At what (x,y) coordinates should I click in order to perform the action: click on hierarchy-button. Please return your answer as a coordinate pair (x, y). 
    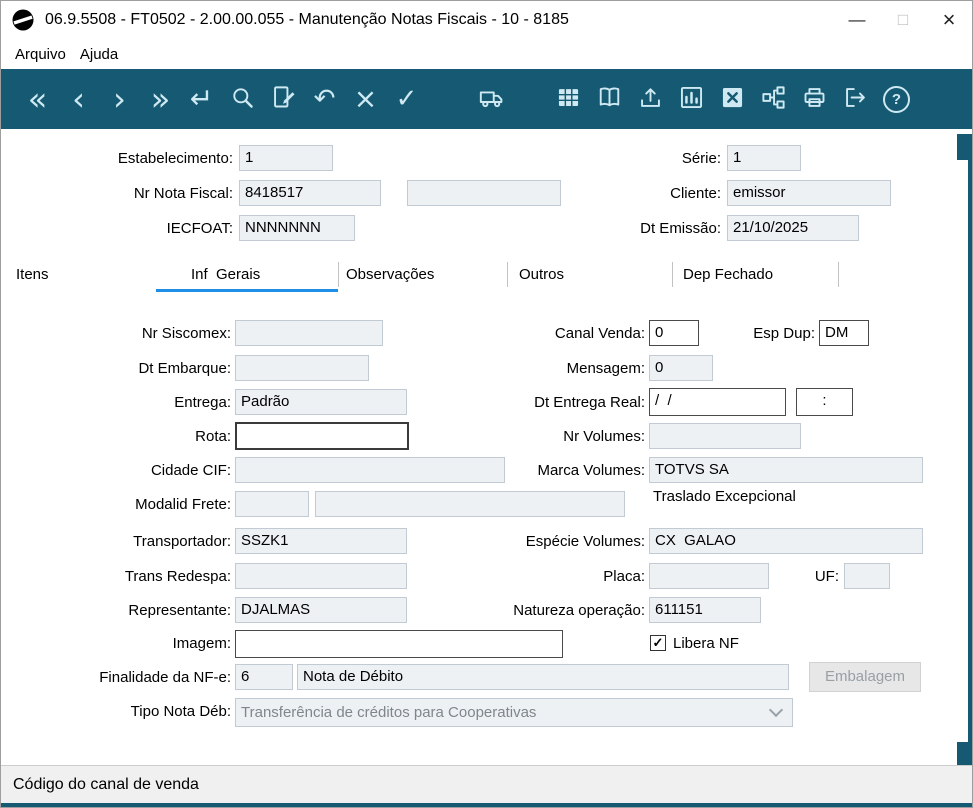
    Looking at the image, I should click on (773, 99).